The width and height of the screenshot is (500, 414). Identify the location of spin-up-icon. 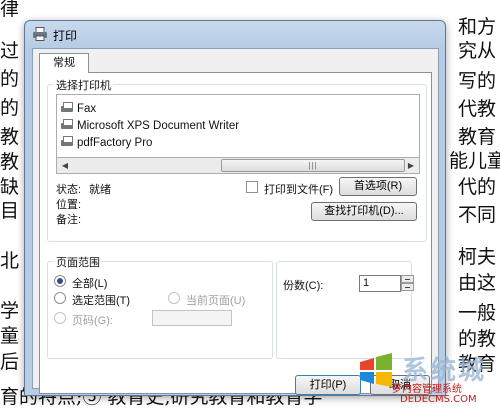
(407, 279).